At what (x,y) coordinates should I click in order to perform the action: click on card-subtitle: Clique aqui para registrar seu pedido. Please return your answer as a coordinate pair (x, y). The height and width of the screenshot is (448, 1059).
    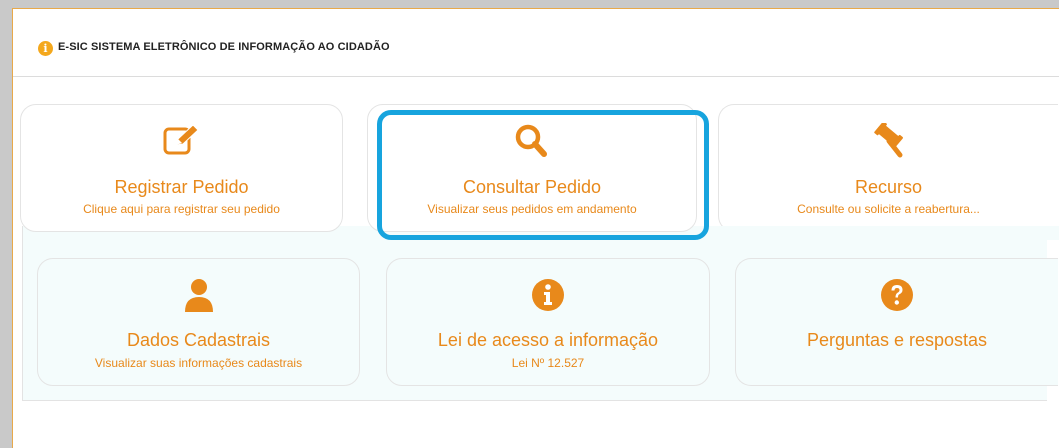
    Looking at the image, I should click on (181, 209).